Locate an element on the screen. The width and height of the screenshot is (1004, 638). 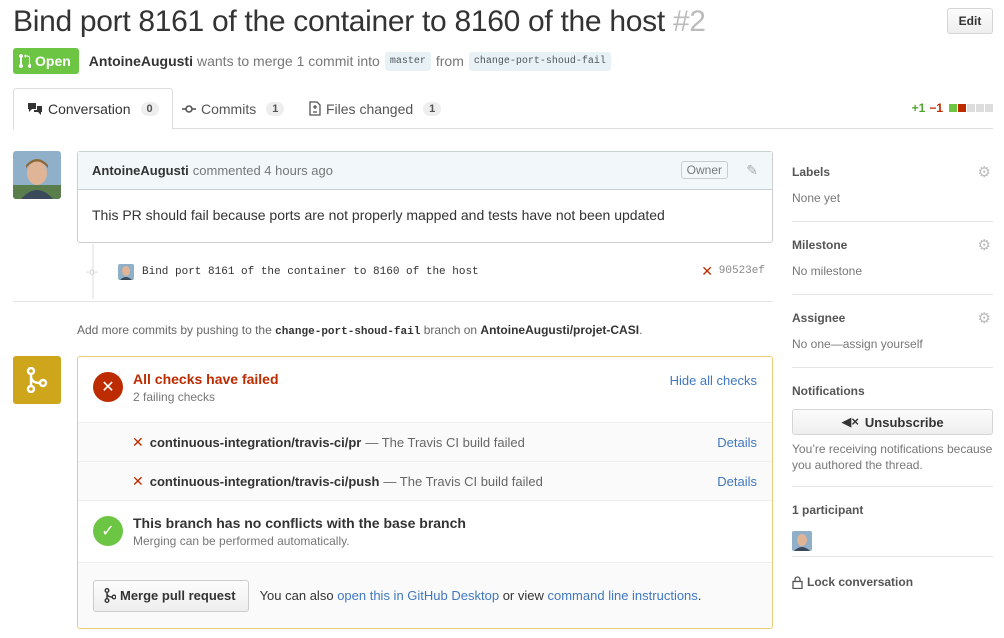
merge-text-2: or view is located at coordinates (523, 595).